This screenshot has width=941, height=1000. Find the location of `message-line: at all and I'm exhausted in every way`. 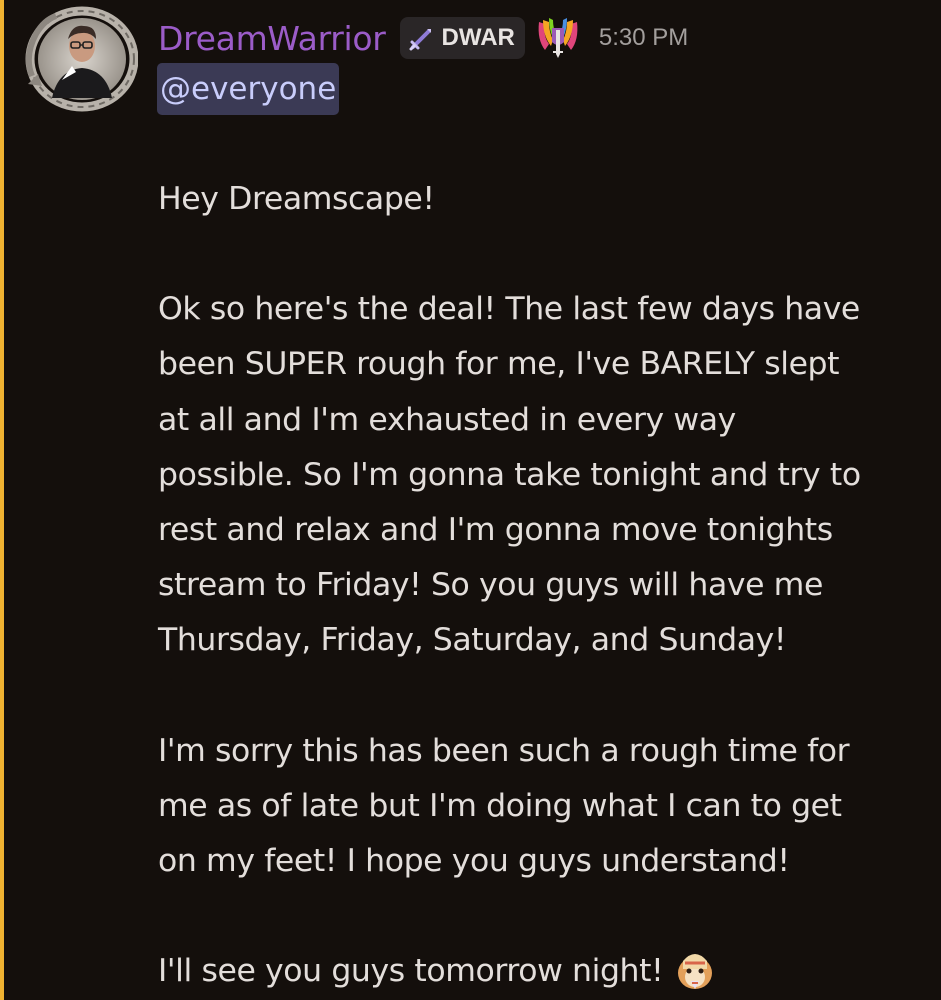

message-line: at all and I'm exhausted in every way is located at coordinates (543, 420).